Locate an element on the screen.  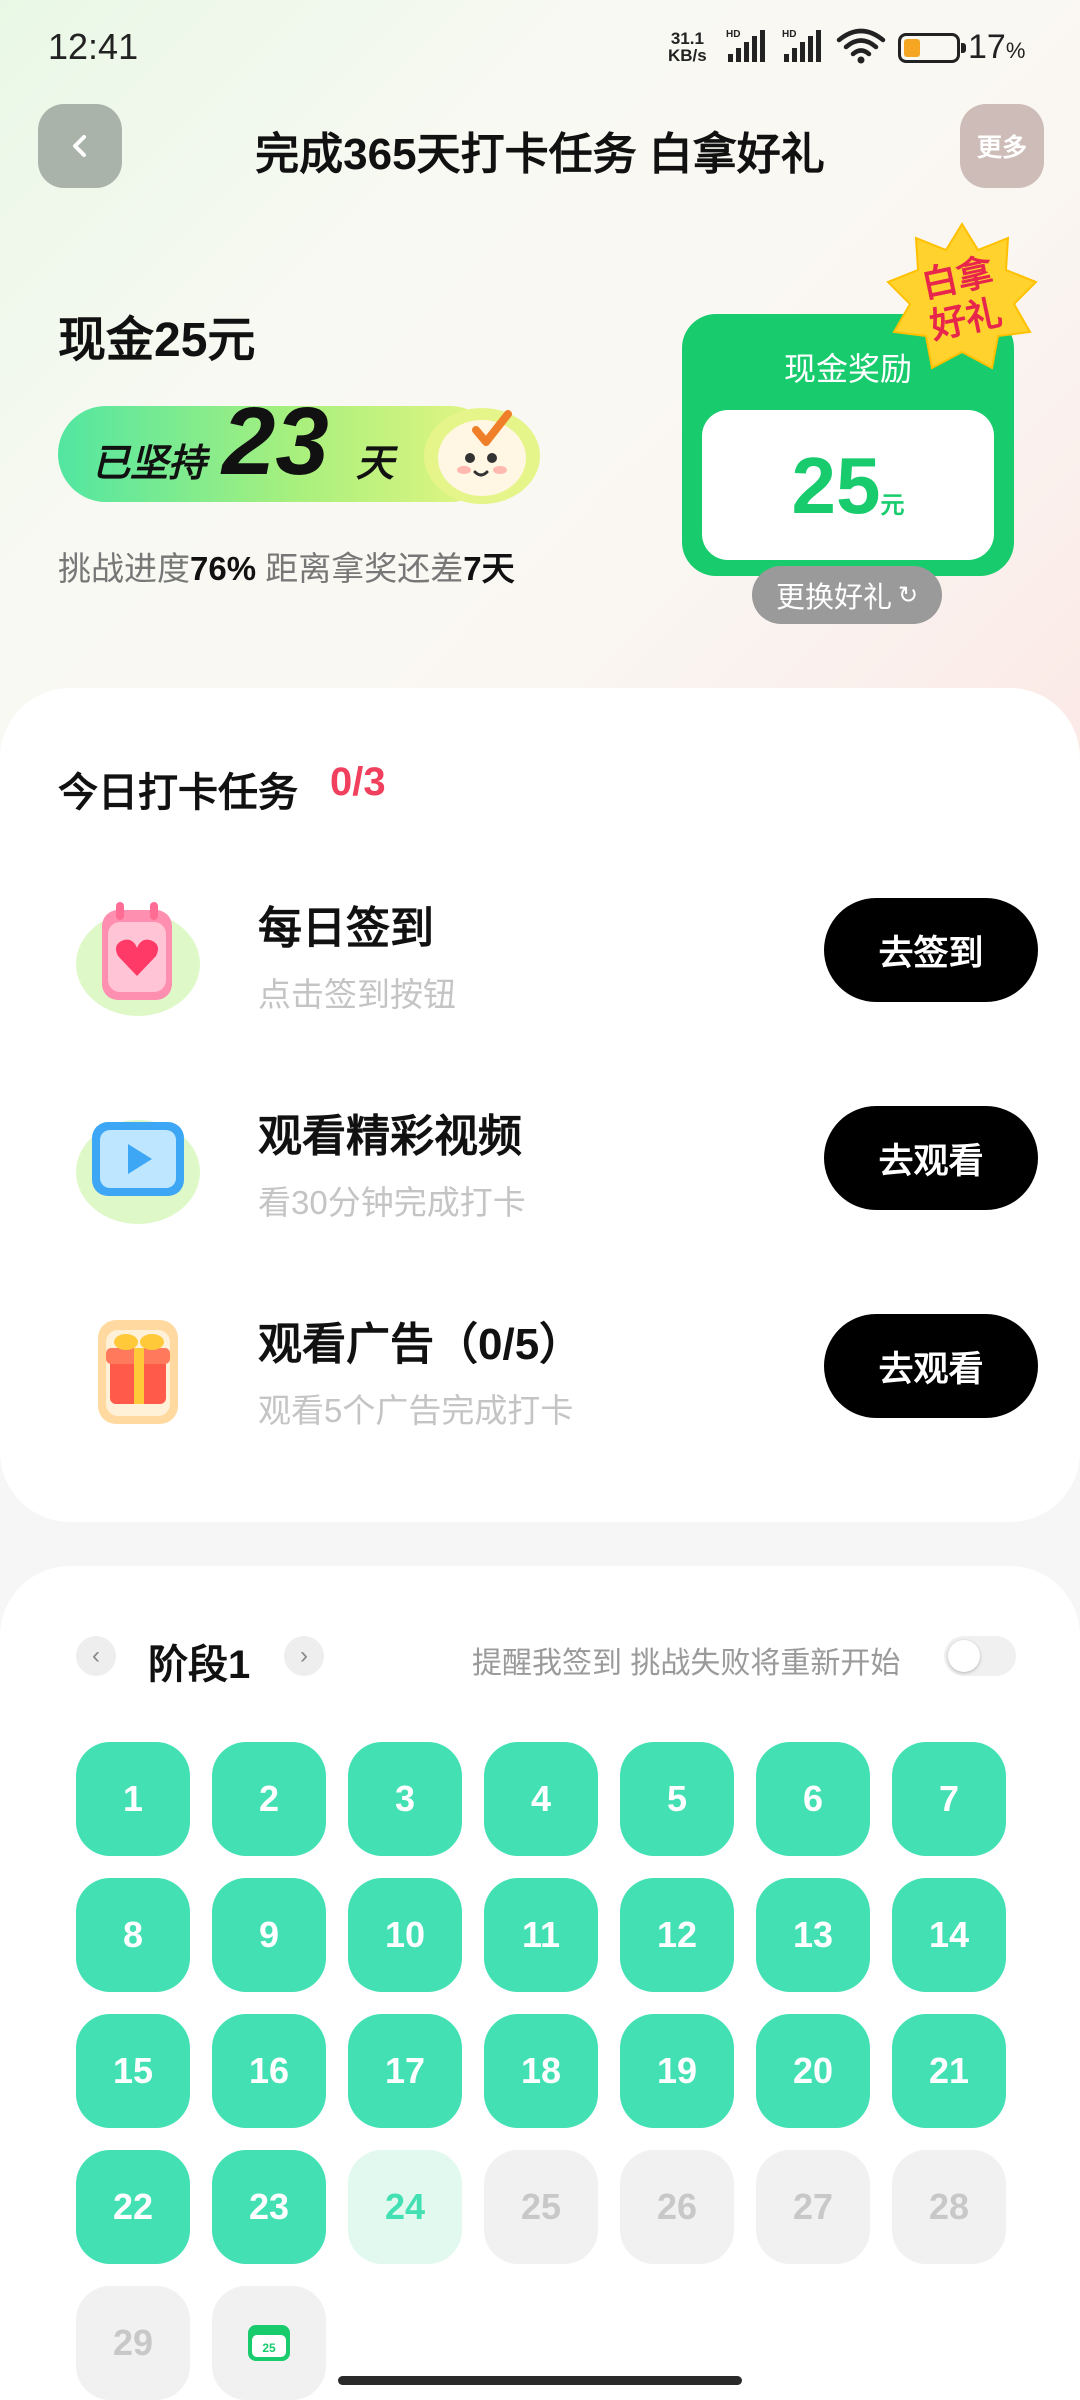
day-cell: 11 is located at coordinates (541, 1935).